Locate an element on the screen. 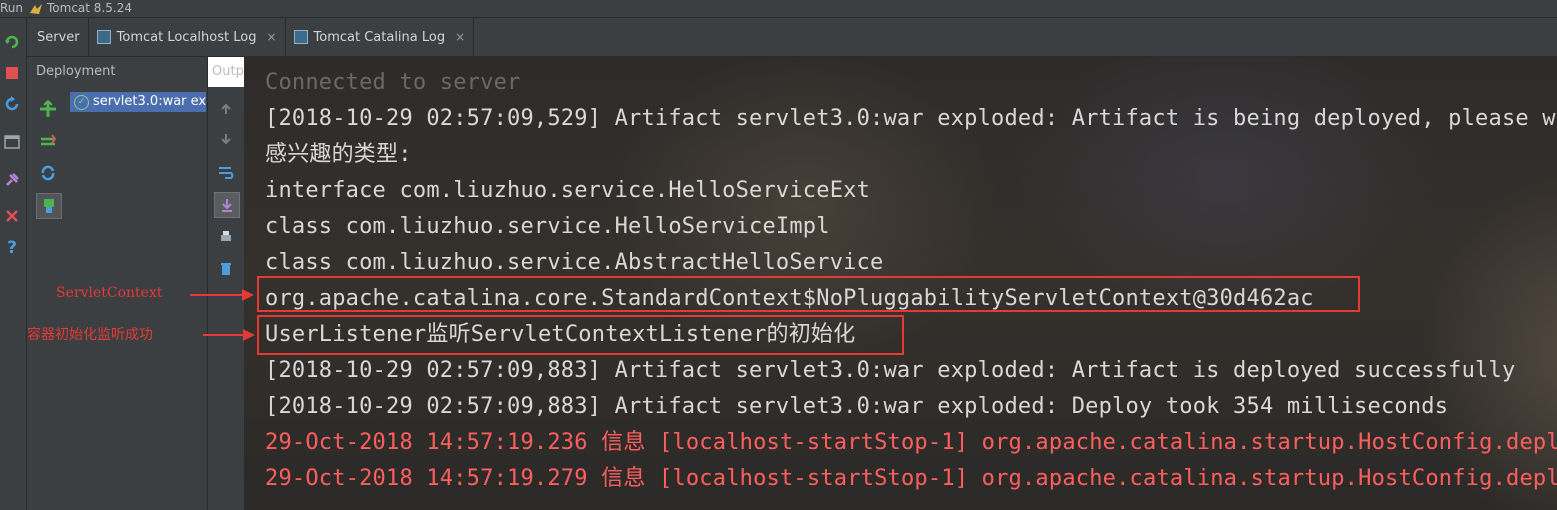 The height and width of the screenshot is (510, 1557). deployment-item: ✓ servlet3.0:war exploded is located at coordinates (138, 102).